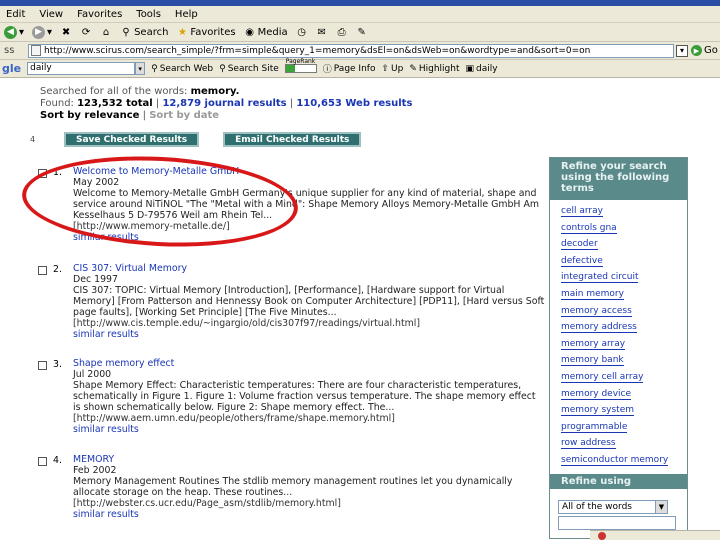 This screenshot has height=540, width=720. Describe the element at coordinates (140, 68) in the screenshot. I see `google-dropdown-icon: ▾` at that location.